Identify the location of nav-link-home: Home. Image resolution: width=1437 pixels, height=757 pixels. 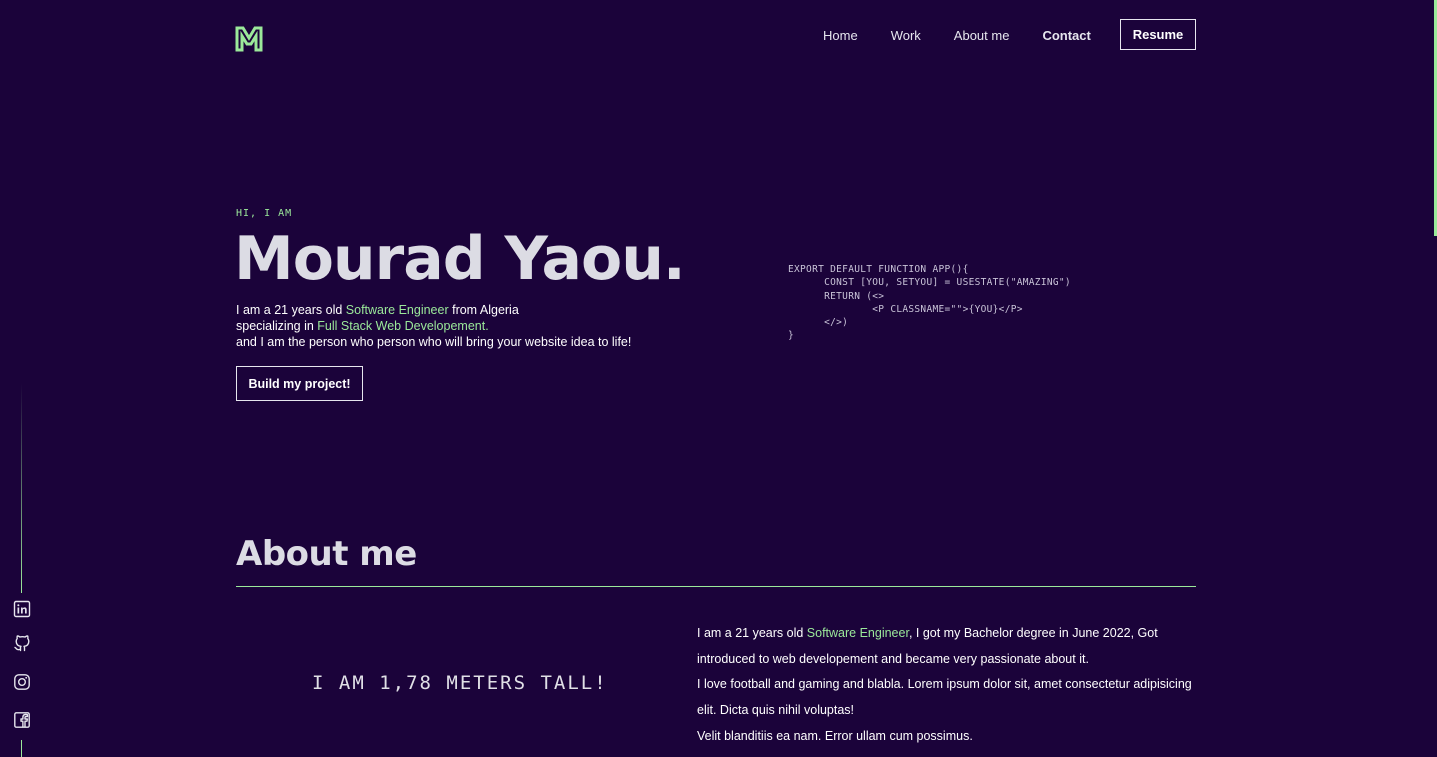
(840, 35).